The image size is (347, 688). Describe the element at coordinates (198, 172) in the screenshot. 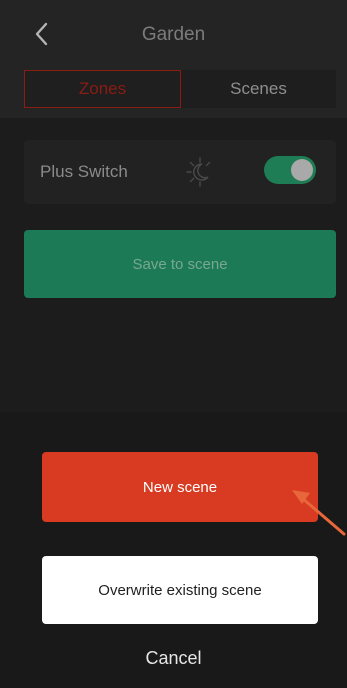

I see `sun-moon-icon` at that location.